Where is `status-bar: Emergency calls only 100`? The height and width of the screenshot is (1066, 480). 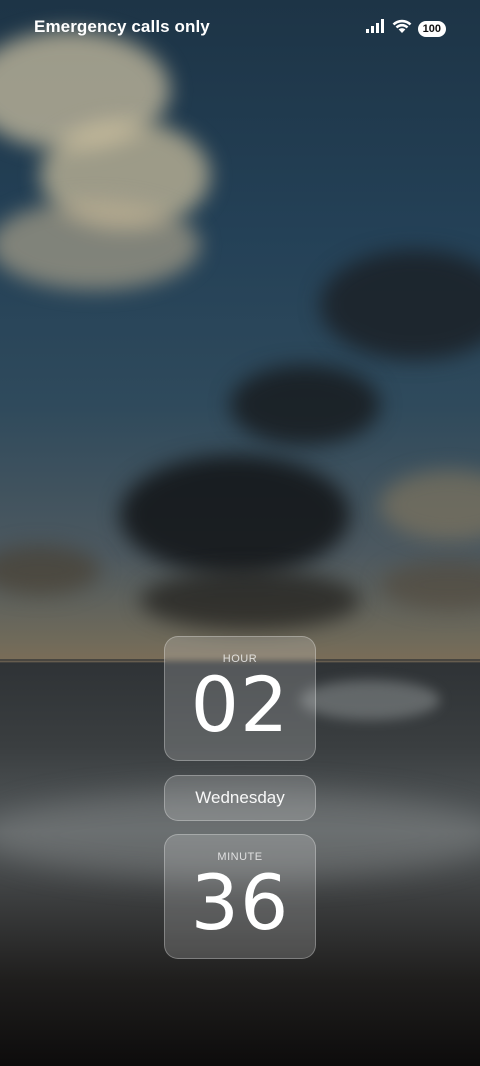
status-bar: Emergency calls only 100 is located at coordinates (240, 28).